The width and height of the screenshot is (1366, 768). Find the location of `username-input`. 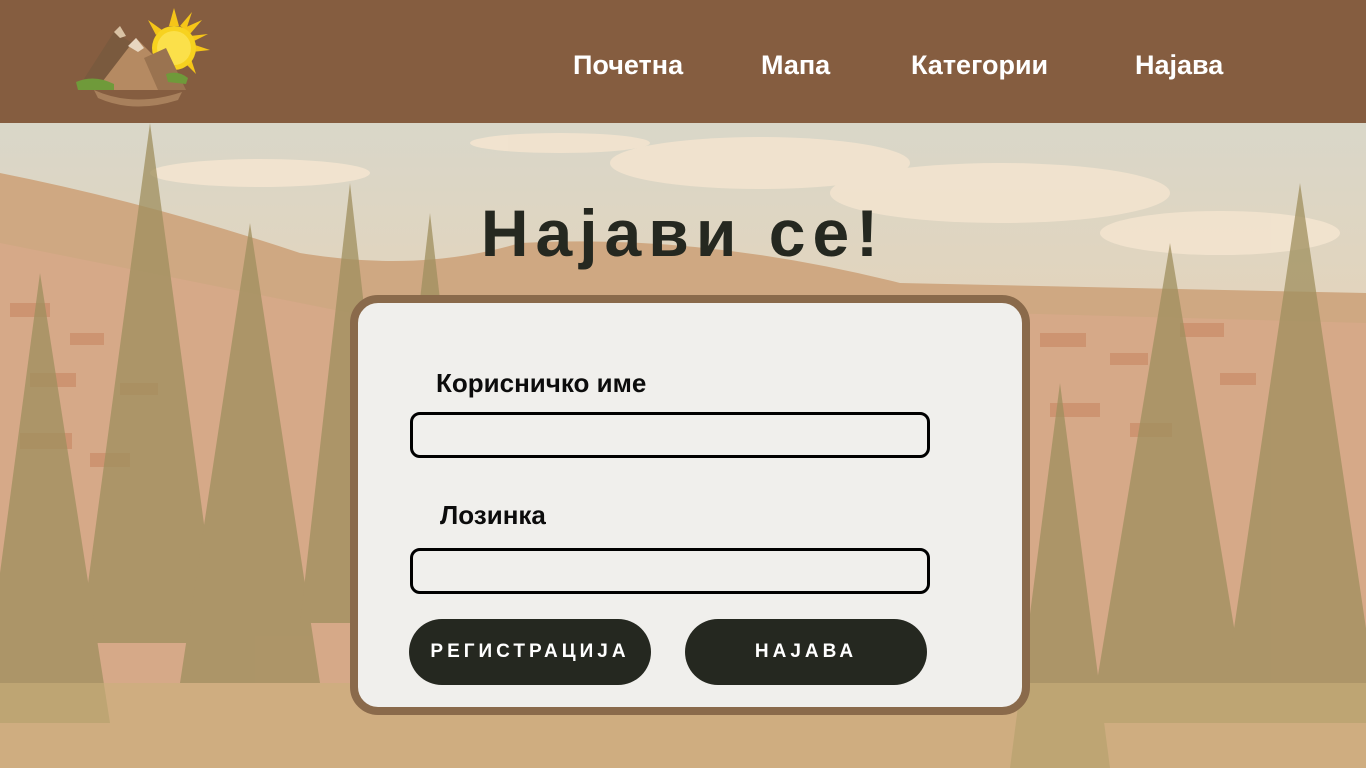

username-input is located at coordinates (670, 435).